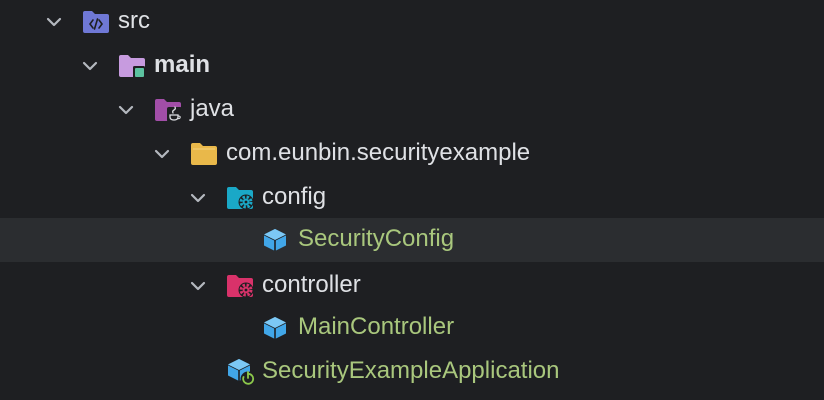  What do you see at coordinates (376, 326) in the screenshot?
I see `tree-item-label: MainController` at bounding box center [376, 326].